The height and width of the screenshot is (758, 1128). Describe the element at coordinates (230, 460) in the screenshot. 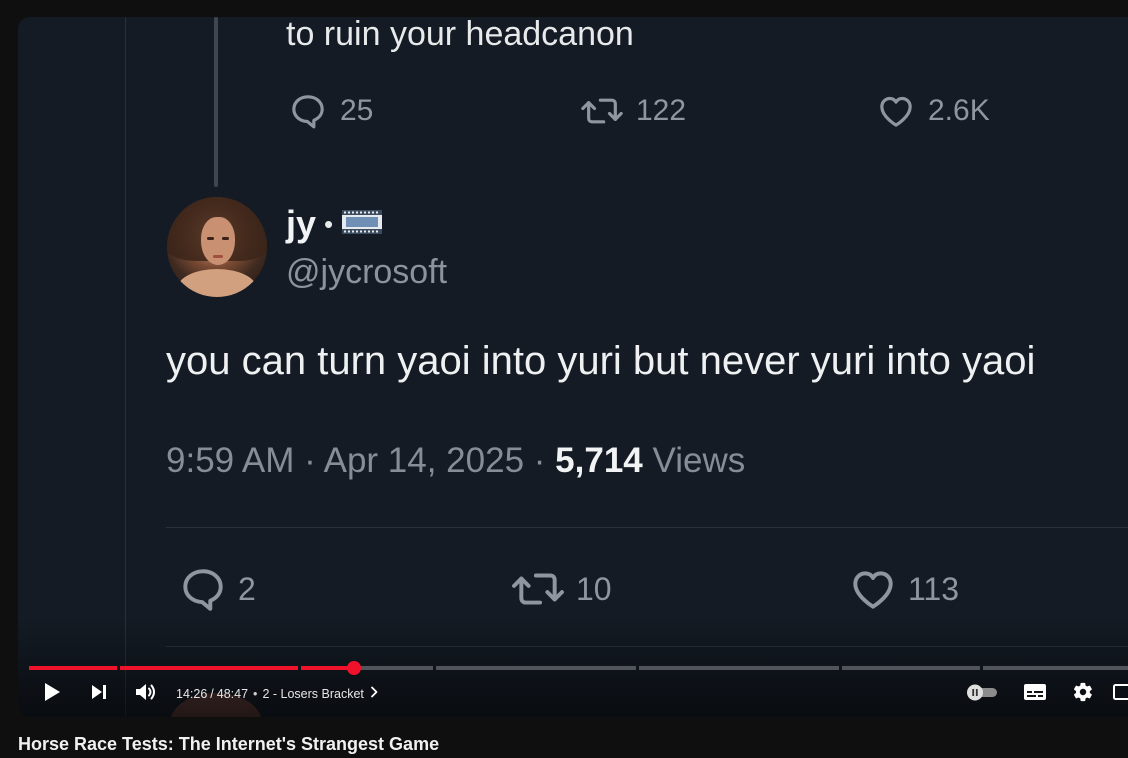

I see `tweet-time: 9:59 AM` at that location.